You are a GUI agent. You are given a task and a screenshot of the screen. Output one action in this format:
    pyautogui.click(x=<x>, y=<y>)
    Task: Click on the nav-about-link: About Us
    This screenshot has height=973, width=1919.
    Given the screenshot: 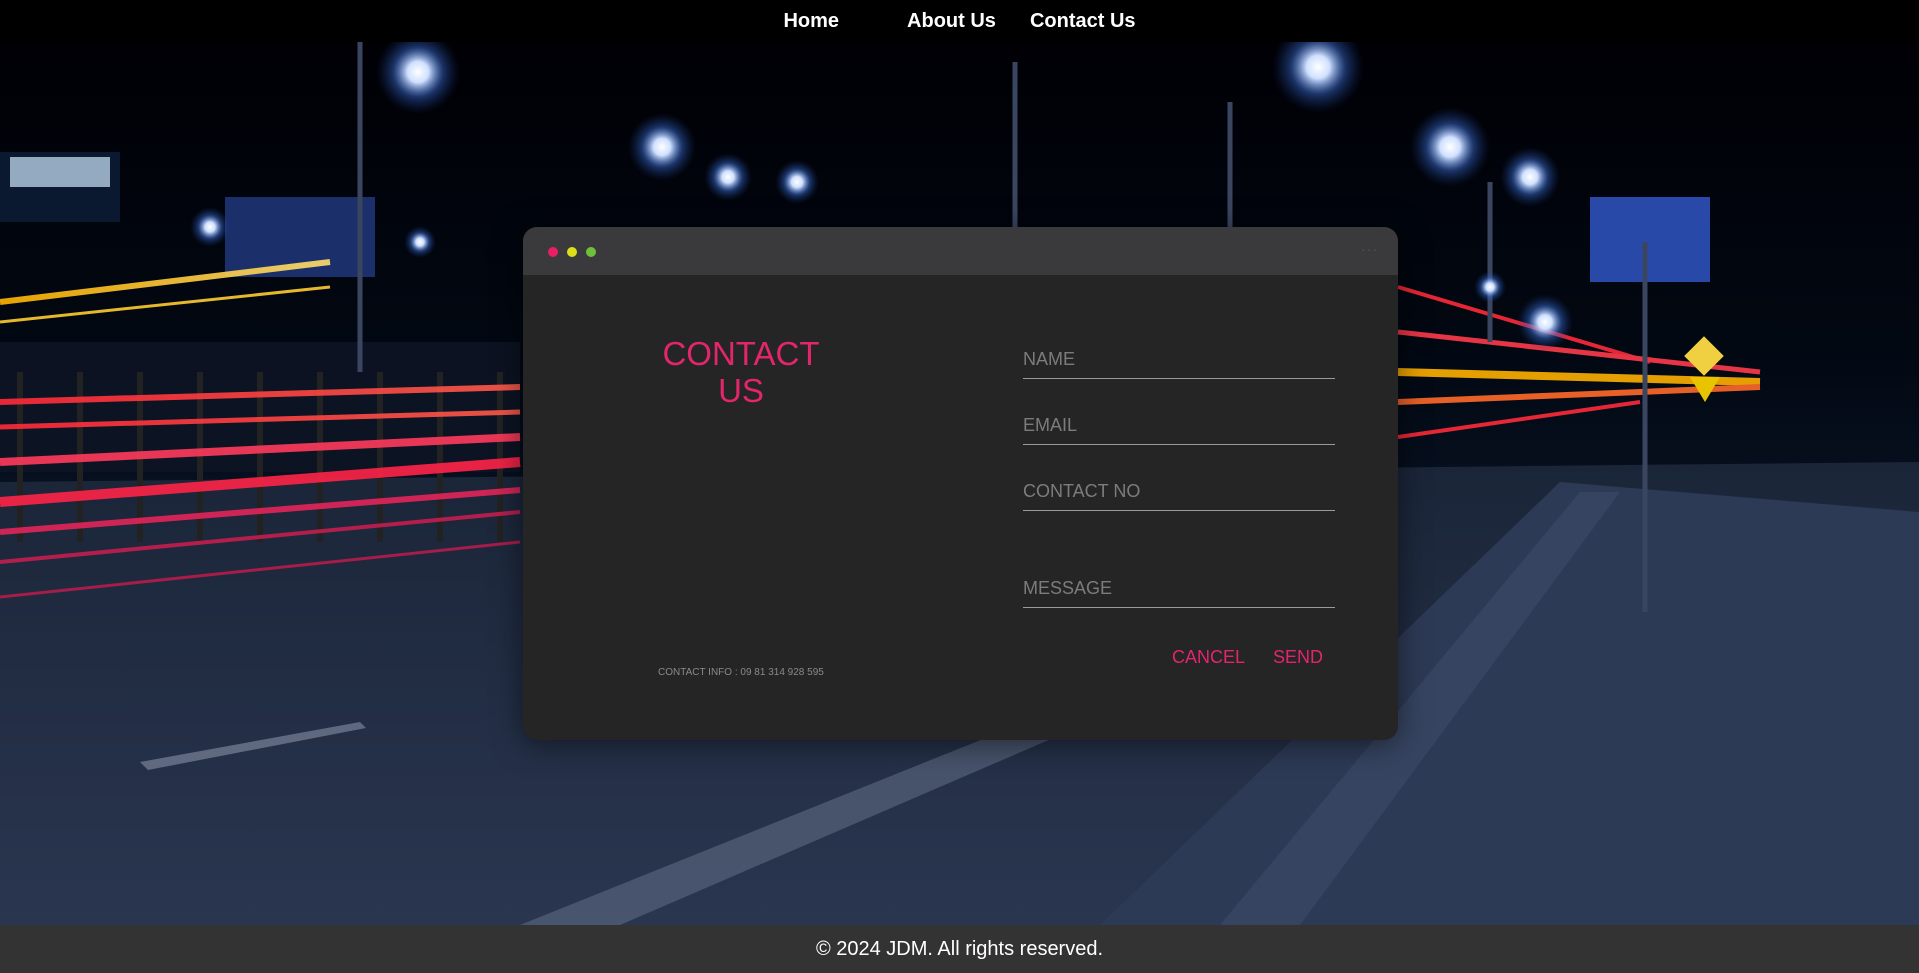 What is the action you would take?
    pyautogui.click(x=951, y=21)
    